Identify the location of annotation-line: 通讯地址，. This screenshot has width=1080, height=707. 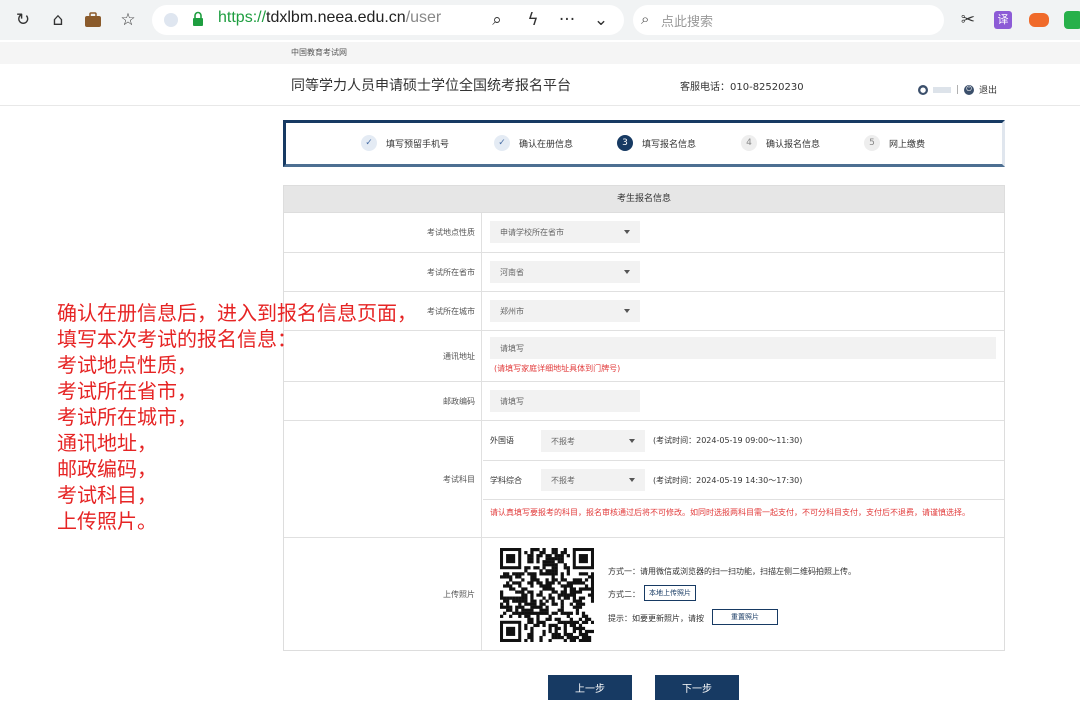
(242, 443).